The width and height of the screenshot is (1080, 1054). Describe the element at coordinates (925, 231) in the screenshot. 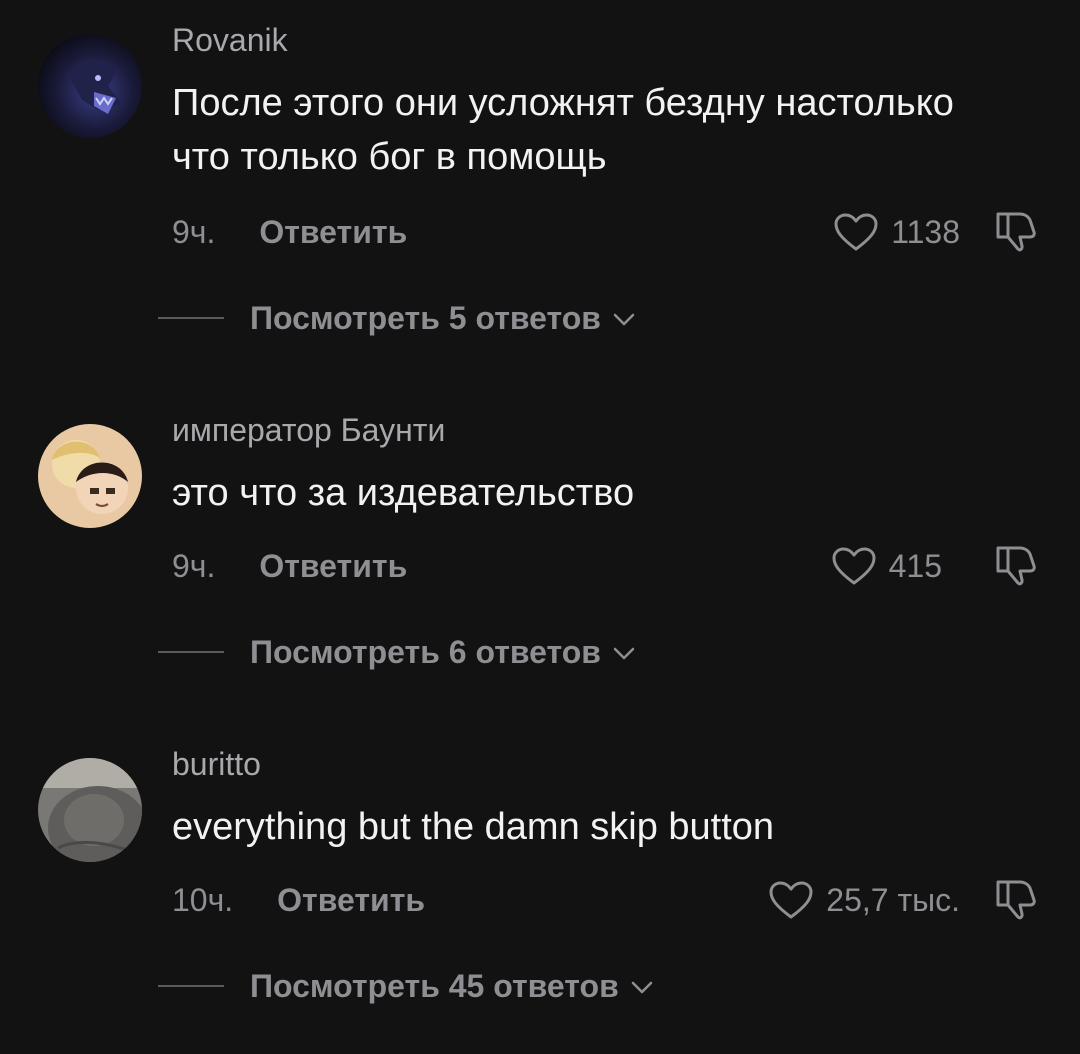

I see `like-count: 1138` at that location.